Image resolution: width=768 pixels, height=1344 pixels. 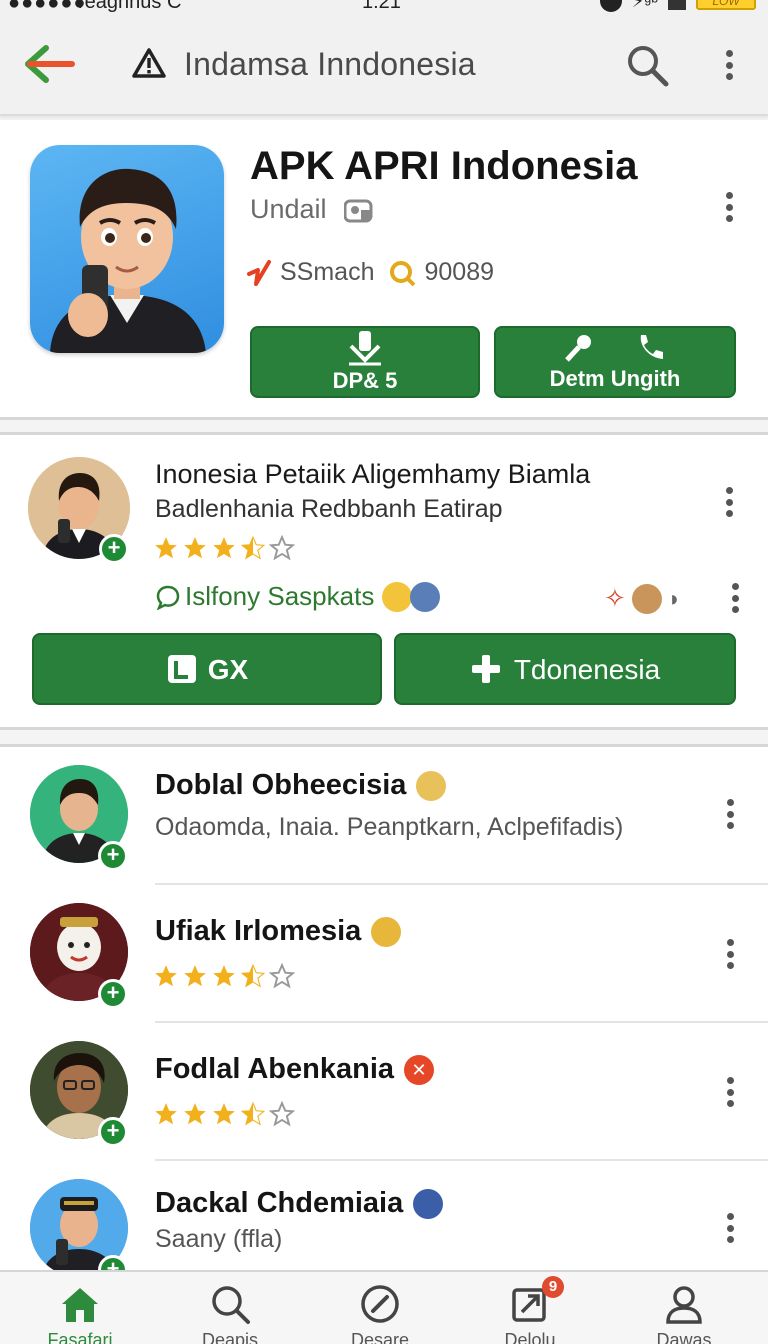 What do you see at coordinates (279, 1203) in the screenshot?
I see `list-item-title: Dackal Chdemiaia` at bounding box center [279, 1203].